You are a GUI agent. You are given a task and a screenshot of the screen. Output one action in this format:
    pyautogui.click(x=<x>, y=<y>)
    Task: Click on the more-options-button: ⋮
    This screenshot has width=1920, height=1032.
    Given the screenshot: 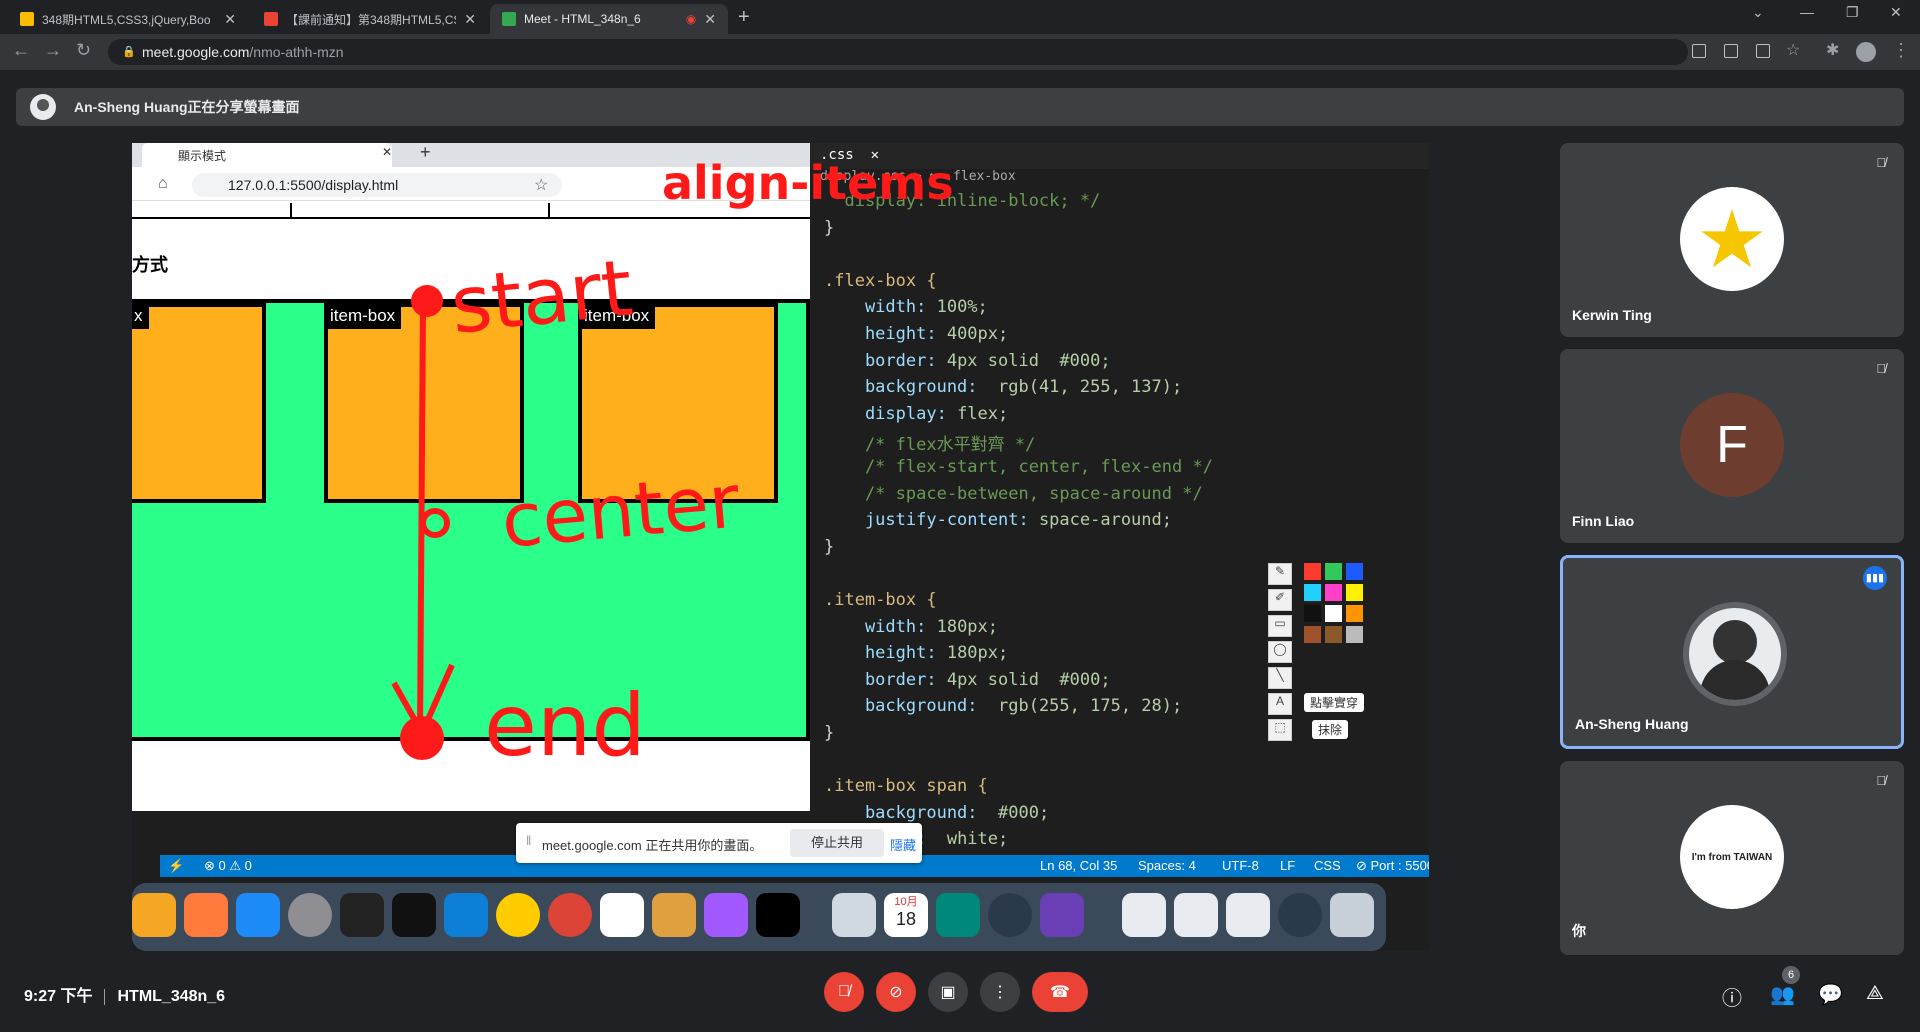 What is the action you would take?
    pyautogui.click(x=1000, y=992)
    